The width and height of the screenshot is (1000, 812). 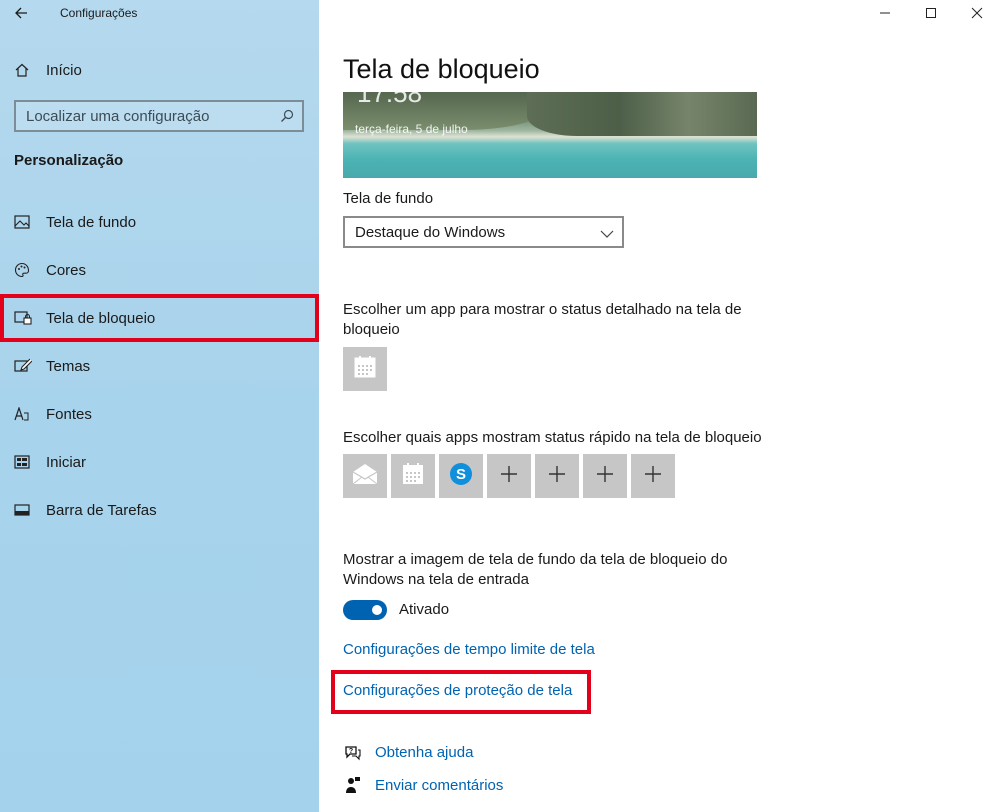 What do you see at coordinates (23, 318) in the screenshot?
I see `lock-screen-icon` at bounding box center [23, 318].